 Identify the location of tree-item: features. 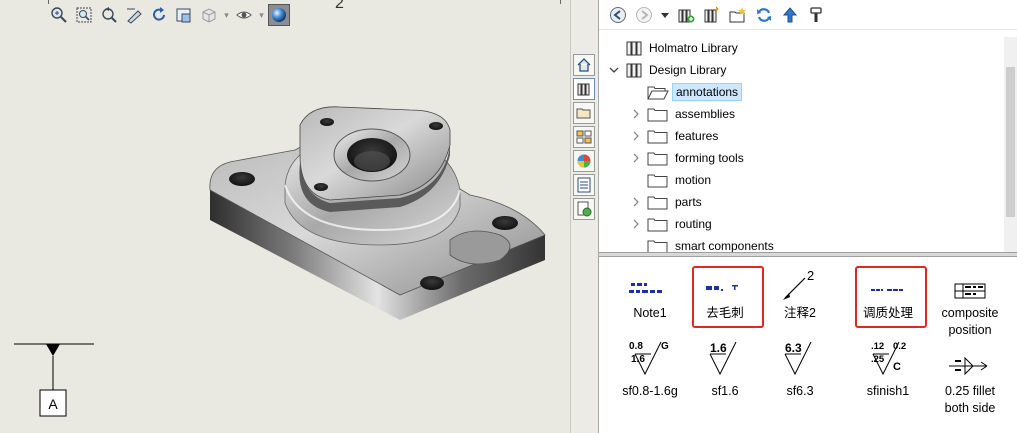
(675, 136).